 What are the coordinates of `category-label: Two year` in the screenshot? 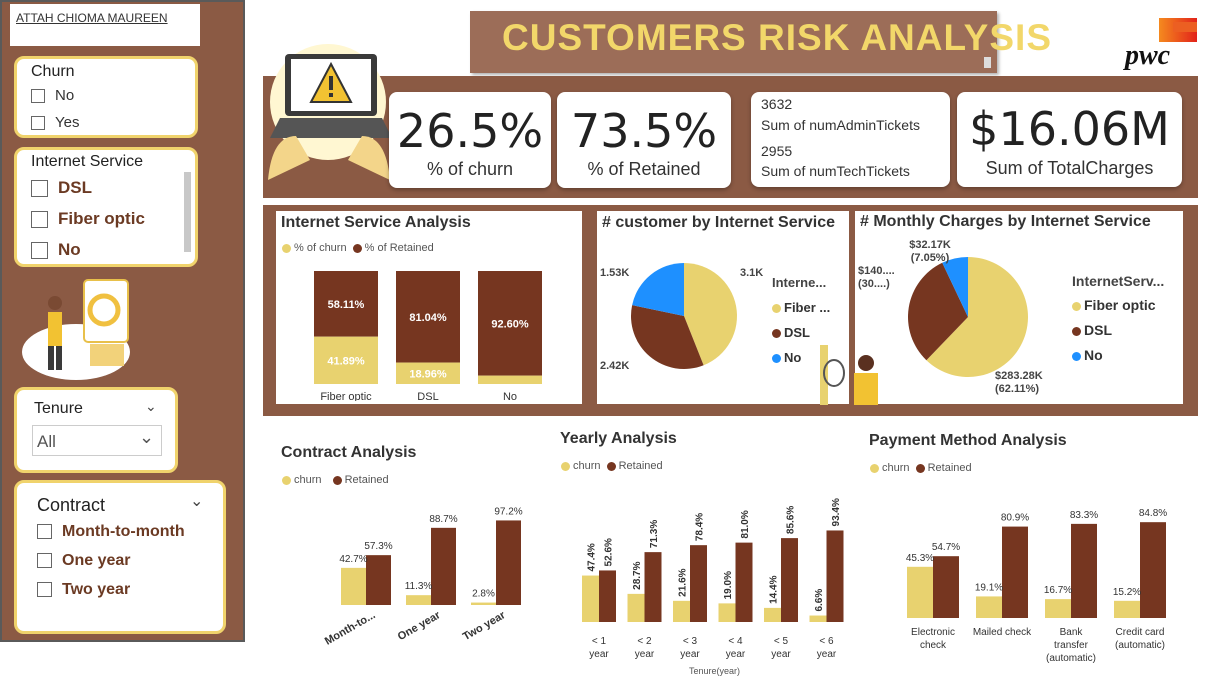 It's located at (484, 626).